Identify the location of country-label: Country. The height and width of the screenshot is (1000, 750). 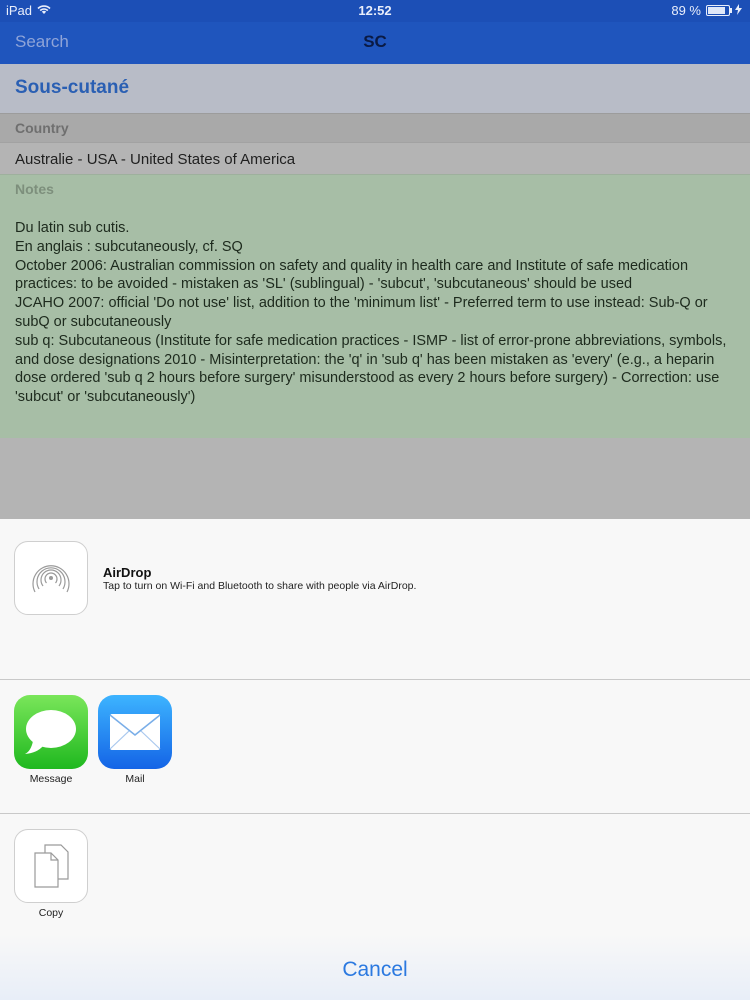
(42, 128).